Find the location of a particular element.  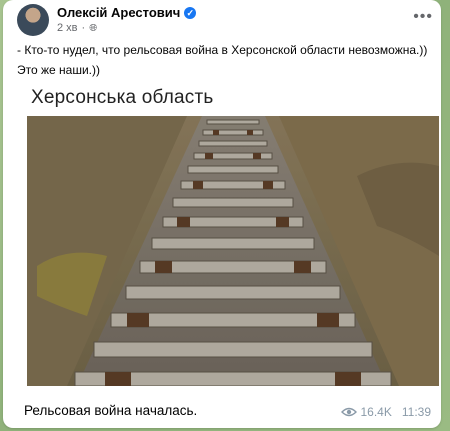

globe-icon: 🌐︎ is located at coordinates (93, 28).